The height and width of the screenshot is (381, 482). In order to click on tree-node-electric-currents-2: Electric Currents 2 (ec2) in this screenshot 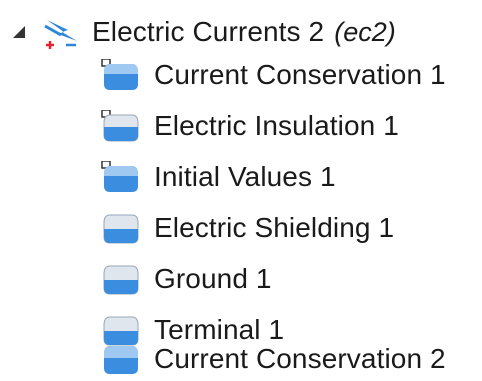, I will do `click(202, 32)`.